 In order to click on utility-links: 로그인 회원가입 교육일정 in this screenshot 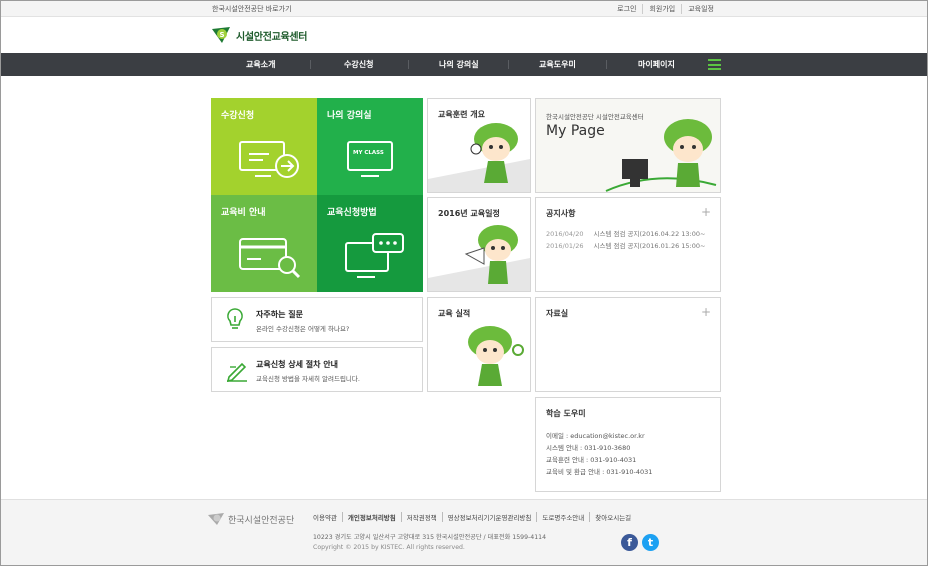, I will do `click(665, 9)`.